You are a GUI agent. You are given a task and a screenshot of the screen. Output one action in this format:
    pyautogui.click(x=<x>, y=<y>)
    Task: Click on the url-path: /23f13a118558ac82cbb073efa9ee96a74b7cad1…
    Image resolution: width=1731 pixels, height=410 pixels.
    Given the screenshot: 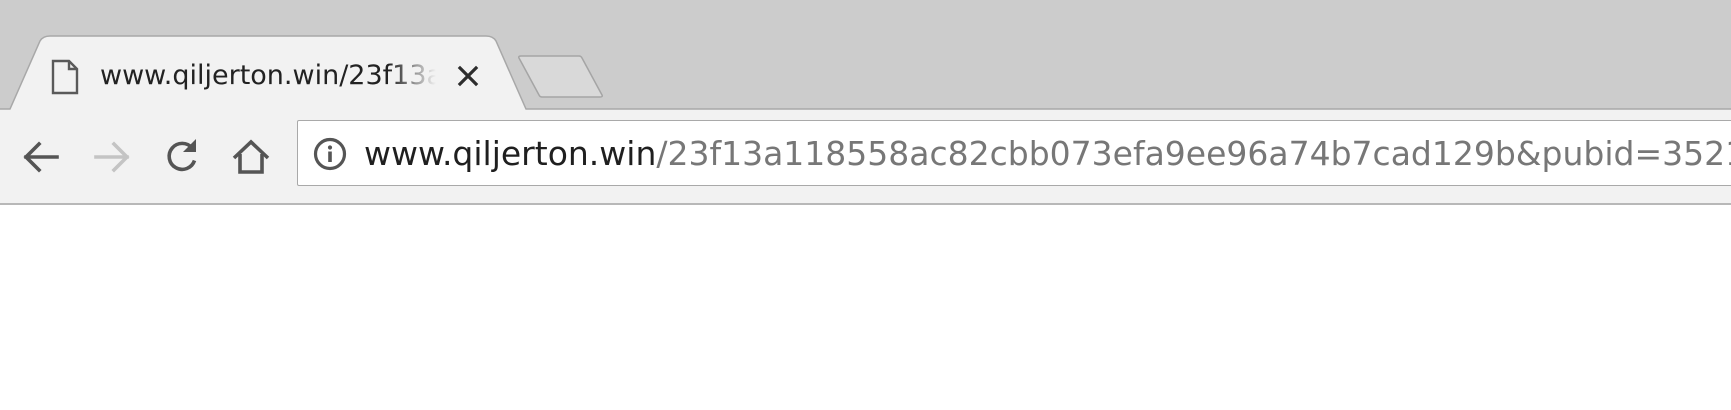 What is the action you would take?
    pyautogui.click(x=1193, y=153)
    